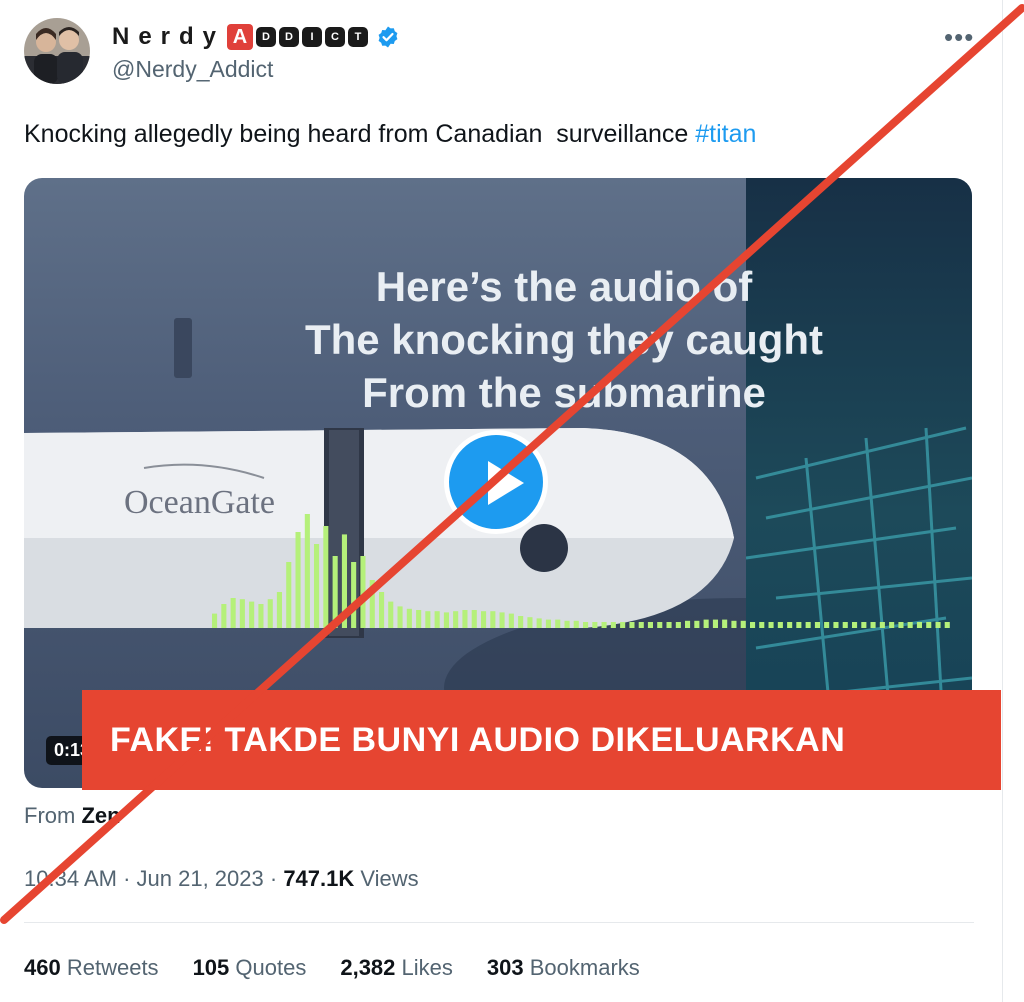 The height and width of the screenshot is (1002, 1024). I want to click on brand-logo: A D D I C T, so click(298, 37).